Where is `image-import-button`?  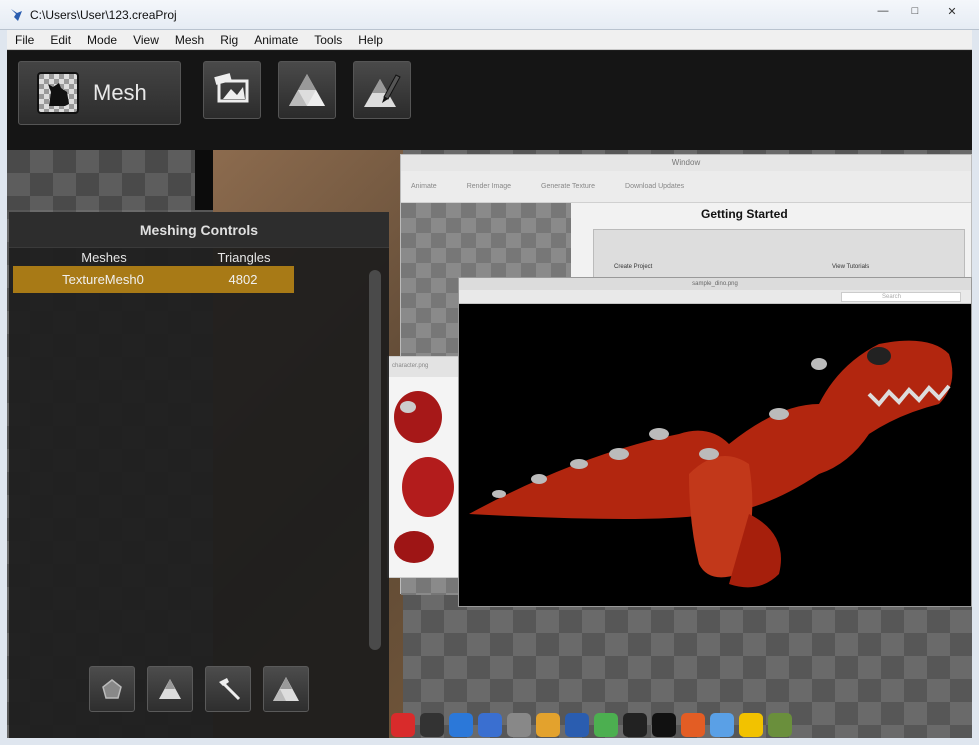 image-import-button is located at coordinates (232, 90).